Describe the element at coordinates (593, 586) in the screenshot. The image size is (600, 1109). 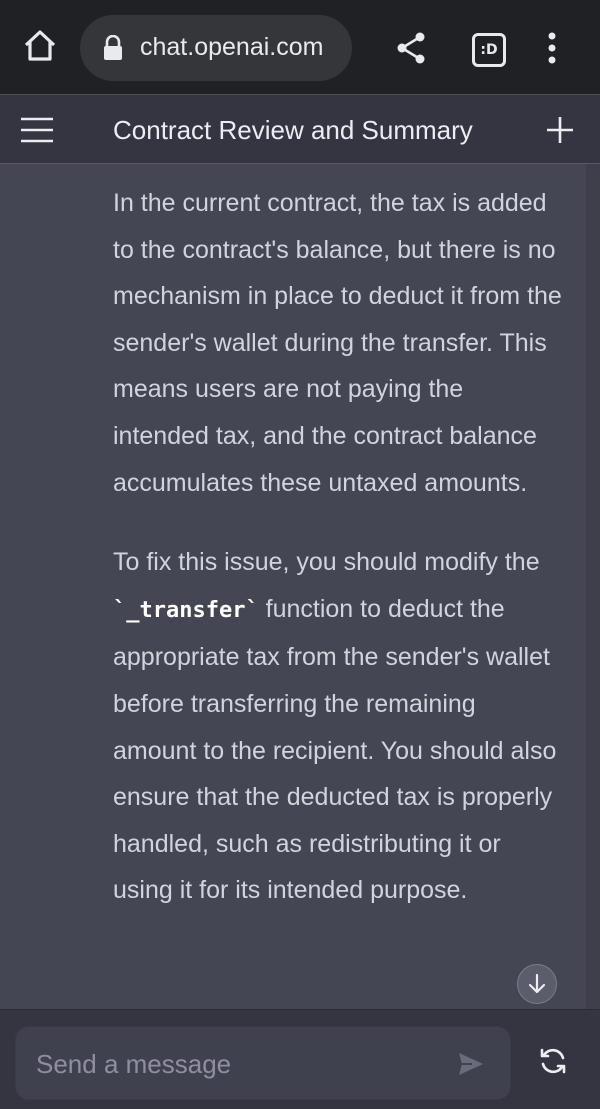
I see `scrollbar` at that location.